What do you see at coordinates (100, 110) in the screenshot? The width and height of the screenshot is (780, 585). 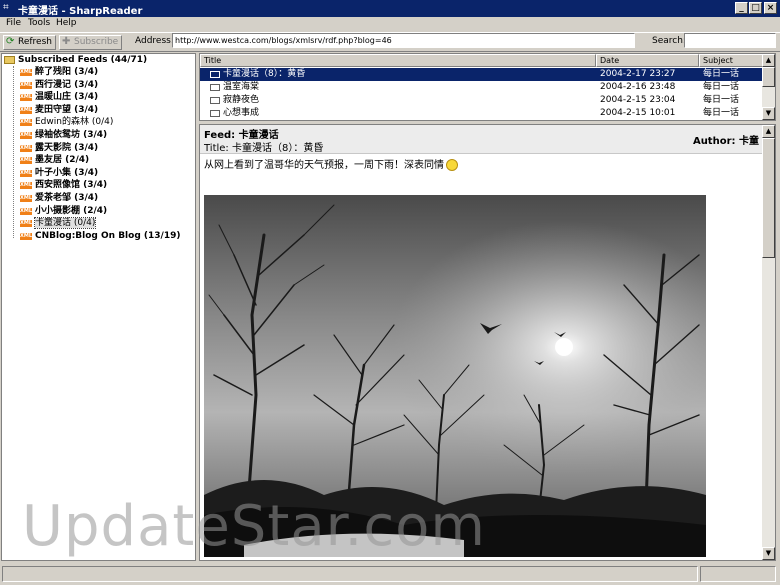 I see `feed-item: XML 麦田守望 (3/4)` at bounding box center [100, 110].